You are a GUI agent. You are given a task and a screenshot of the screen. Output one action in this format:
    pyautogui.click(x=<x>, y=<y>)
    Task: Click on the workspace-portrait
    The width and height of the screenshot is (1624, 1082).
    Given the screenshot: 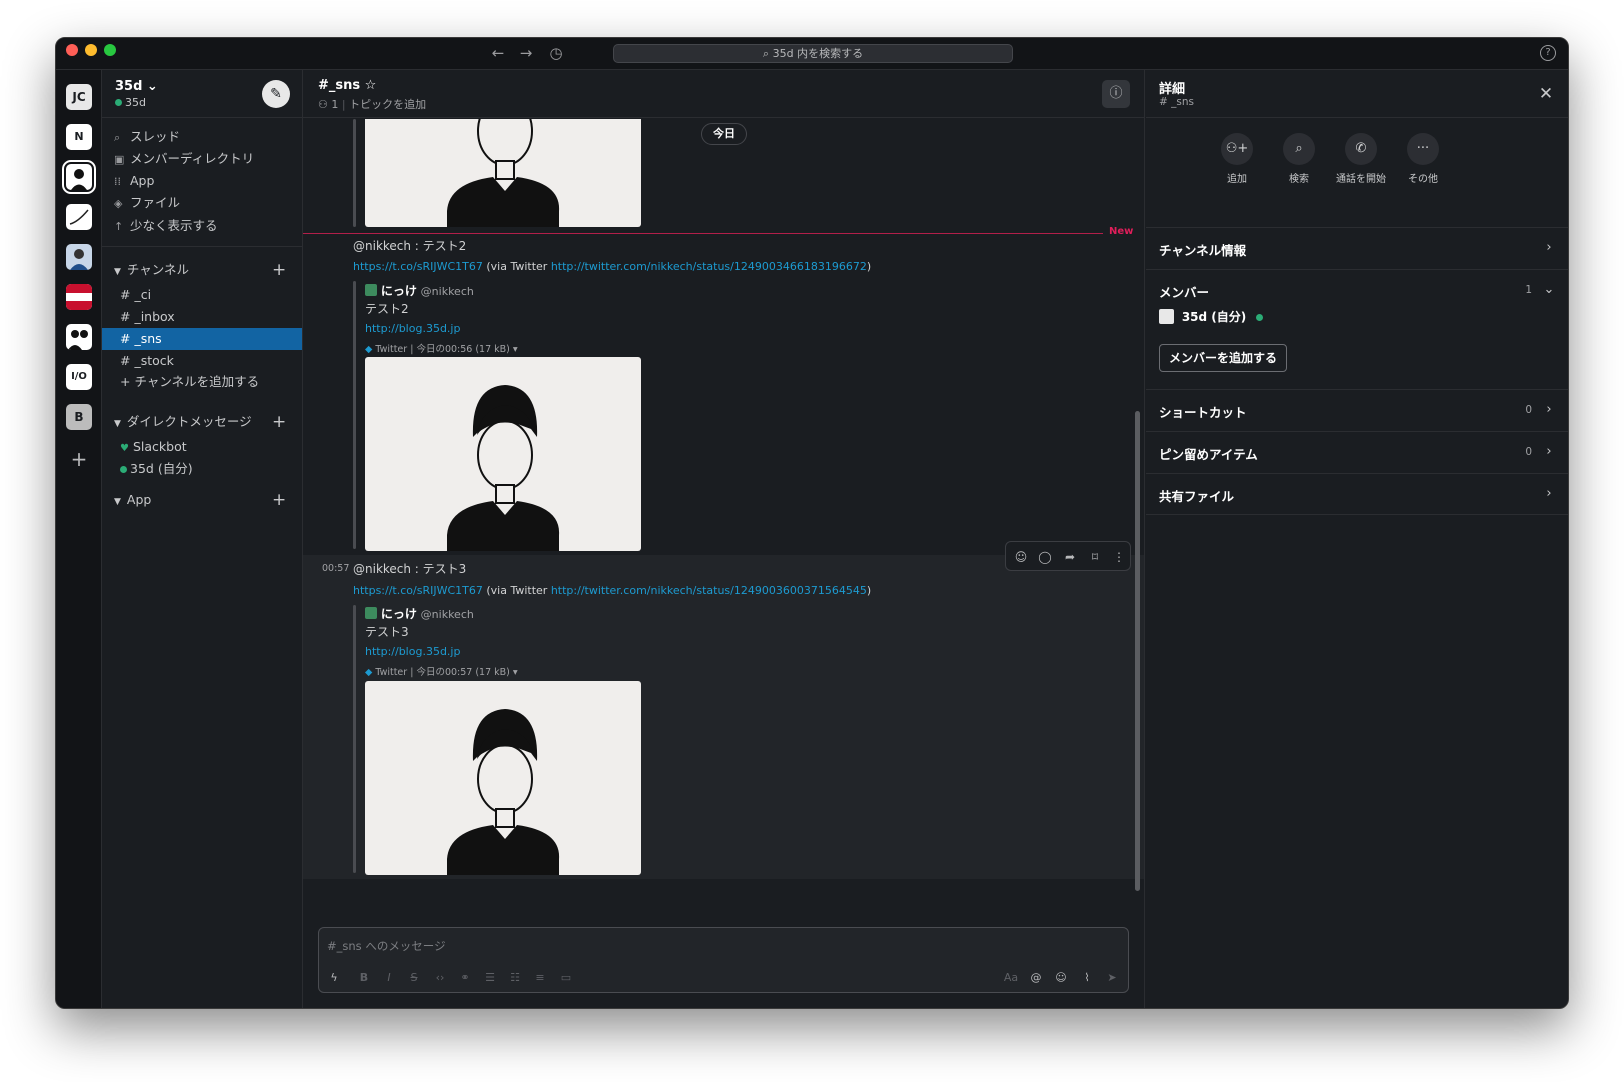 What is the action you would take?
    pyautogui.click(x=79, y=257)
    